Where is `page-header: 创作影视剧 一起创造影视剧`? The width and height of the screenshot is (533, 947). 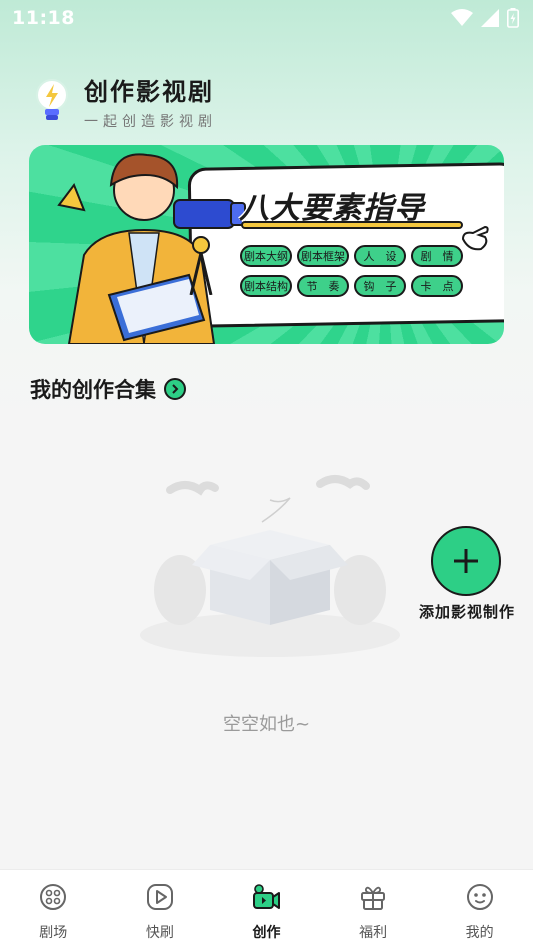 page-header: 创作影视剧 一起创造影视剧 is located at coordinates (123, 101).